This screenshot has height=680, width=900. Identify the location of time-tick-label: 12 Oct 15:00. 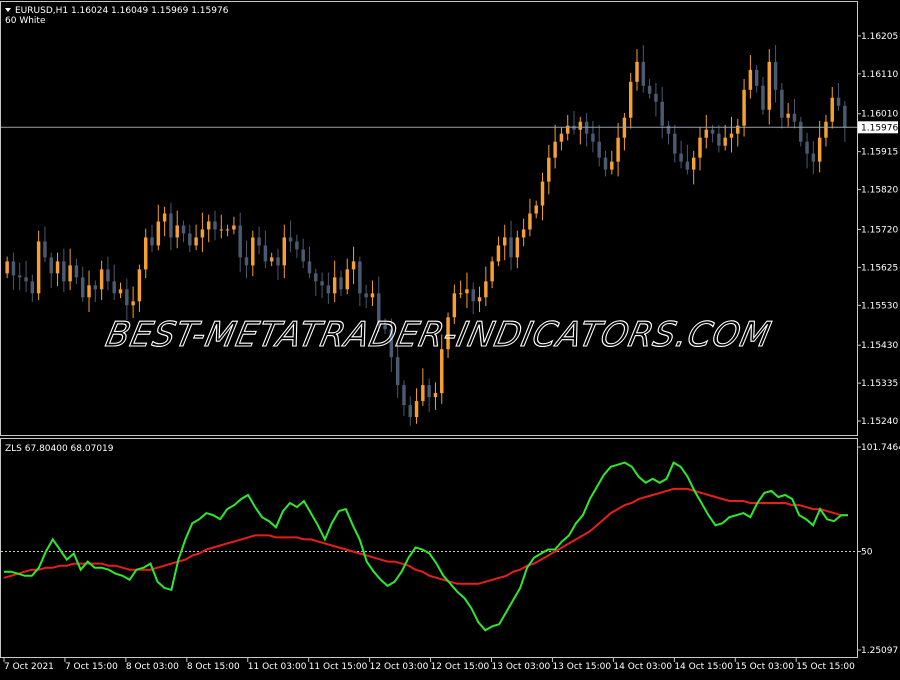
(460, 667).